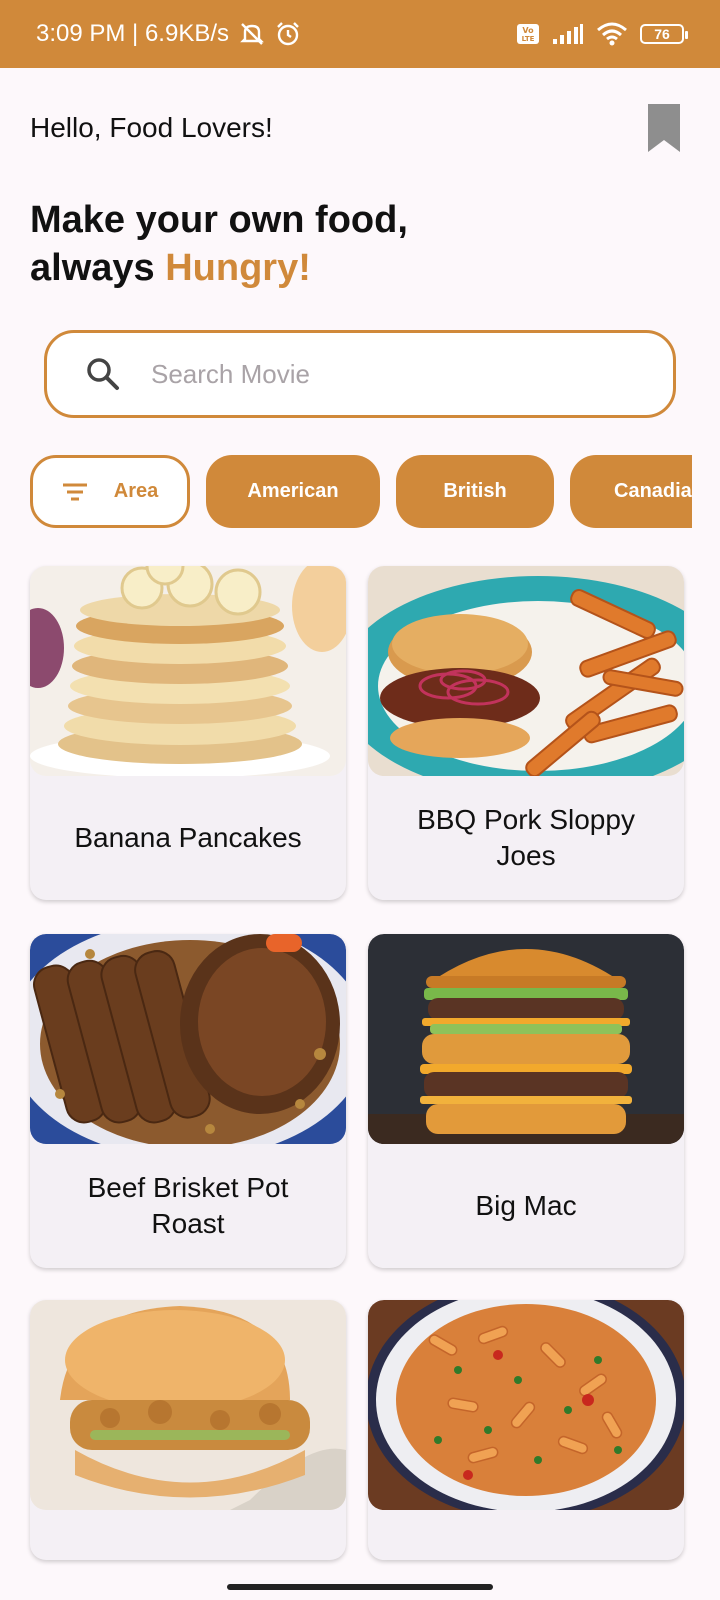 The width and height of the screenshot is (720, 1600). Describe the element at coordinates (74, 491) in the screenshot. I see `filter-icon` at that location.